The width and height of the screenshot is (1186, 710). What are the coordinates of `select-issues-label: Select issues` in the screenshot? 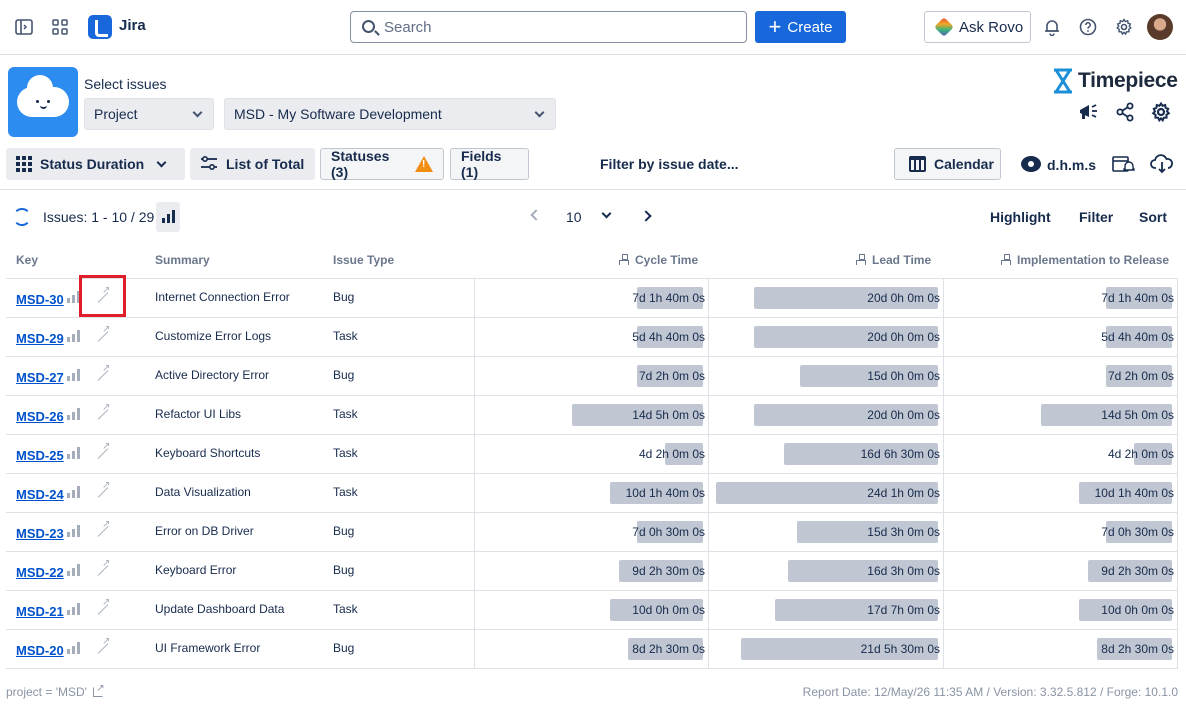 It's located at (125, 84).